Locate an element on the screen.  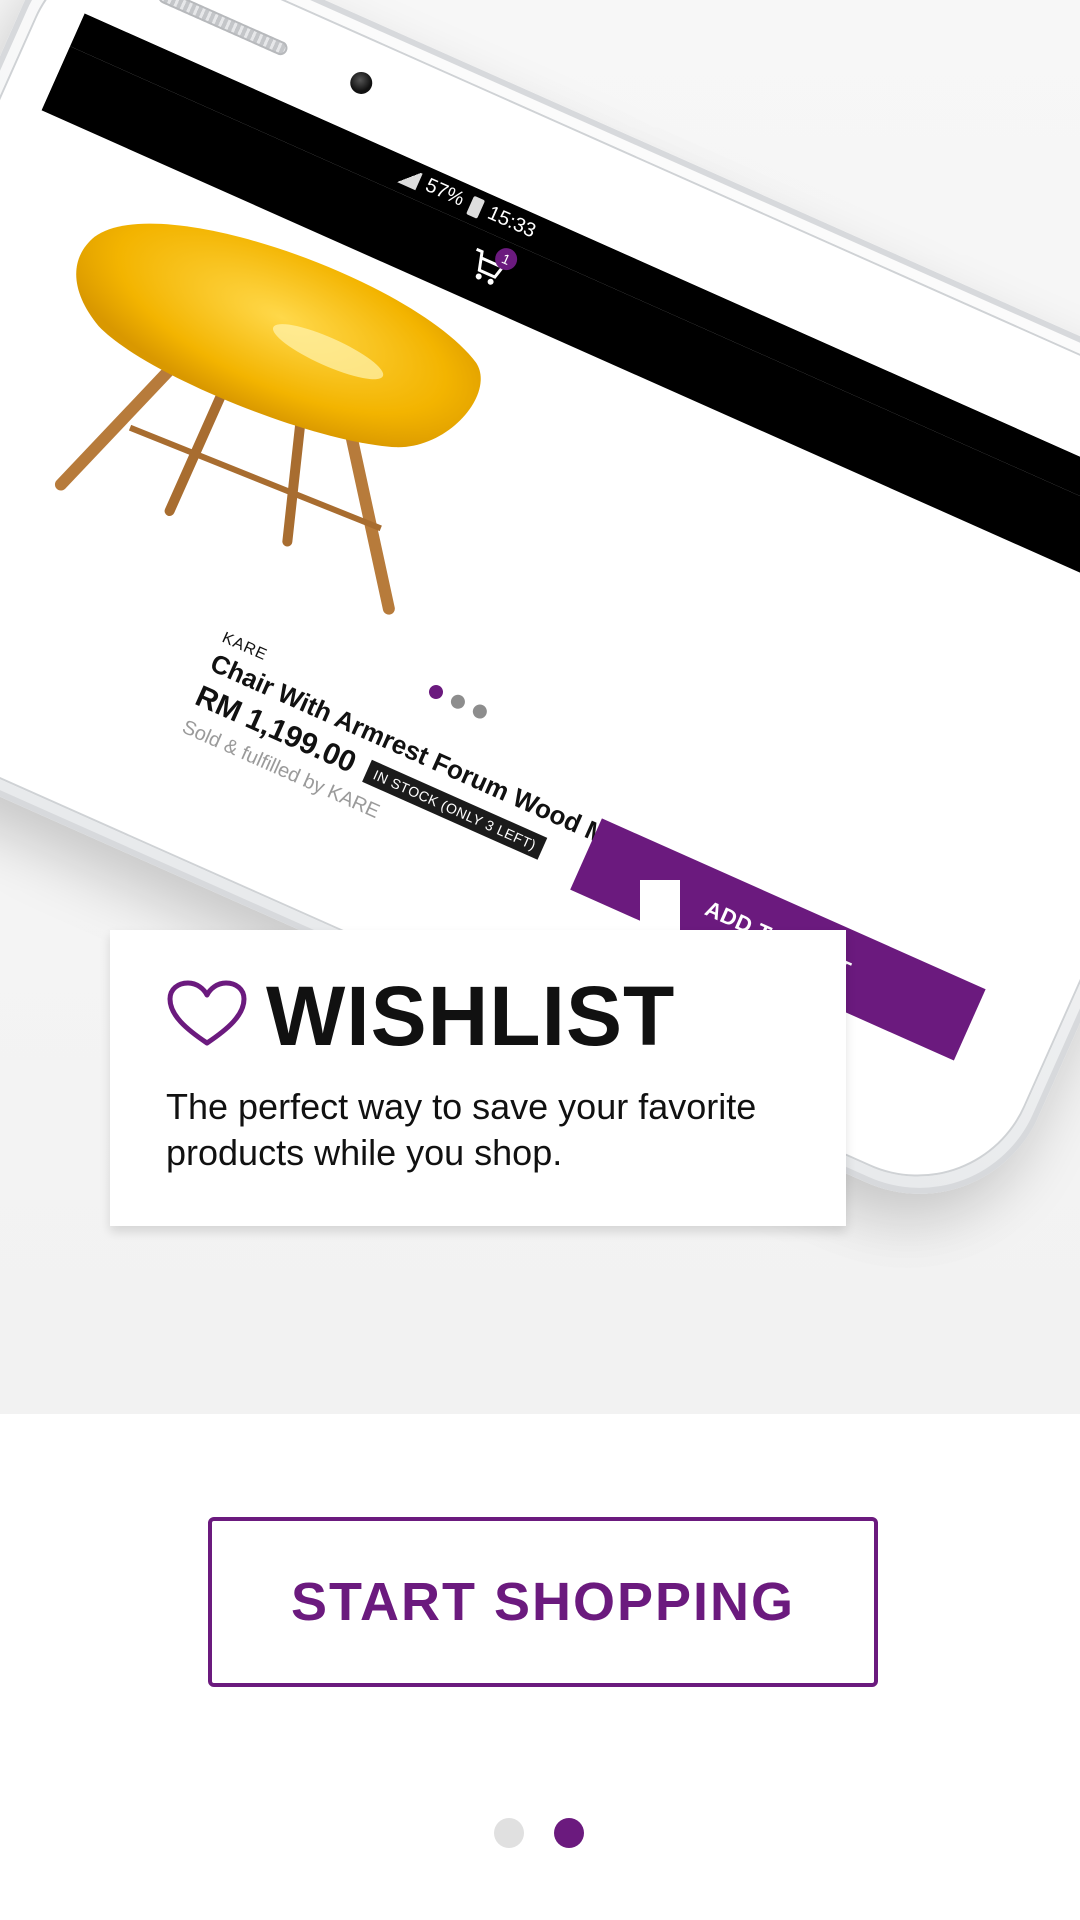
start-shopping-button: START SHOPPING is located at coordinates (543, 1602).